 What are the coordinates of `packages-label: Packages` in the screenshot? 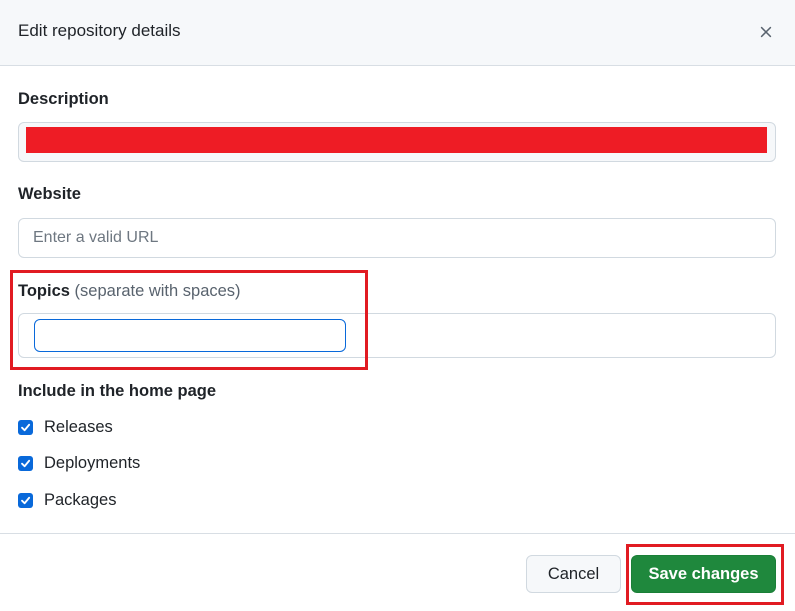 It's located at (80, 500).